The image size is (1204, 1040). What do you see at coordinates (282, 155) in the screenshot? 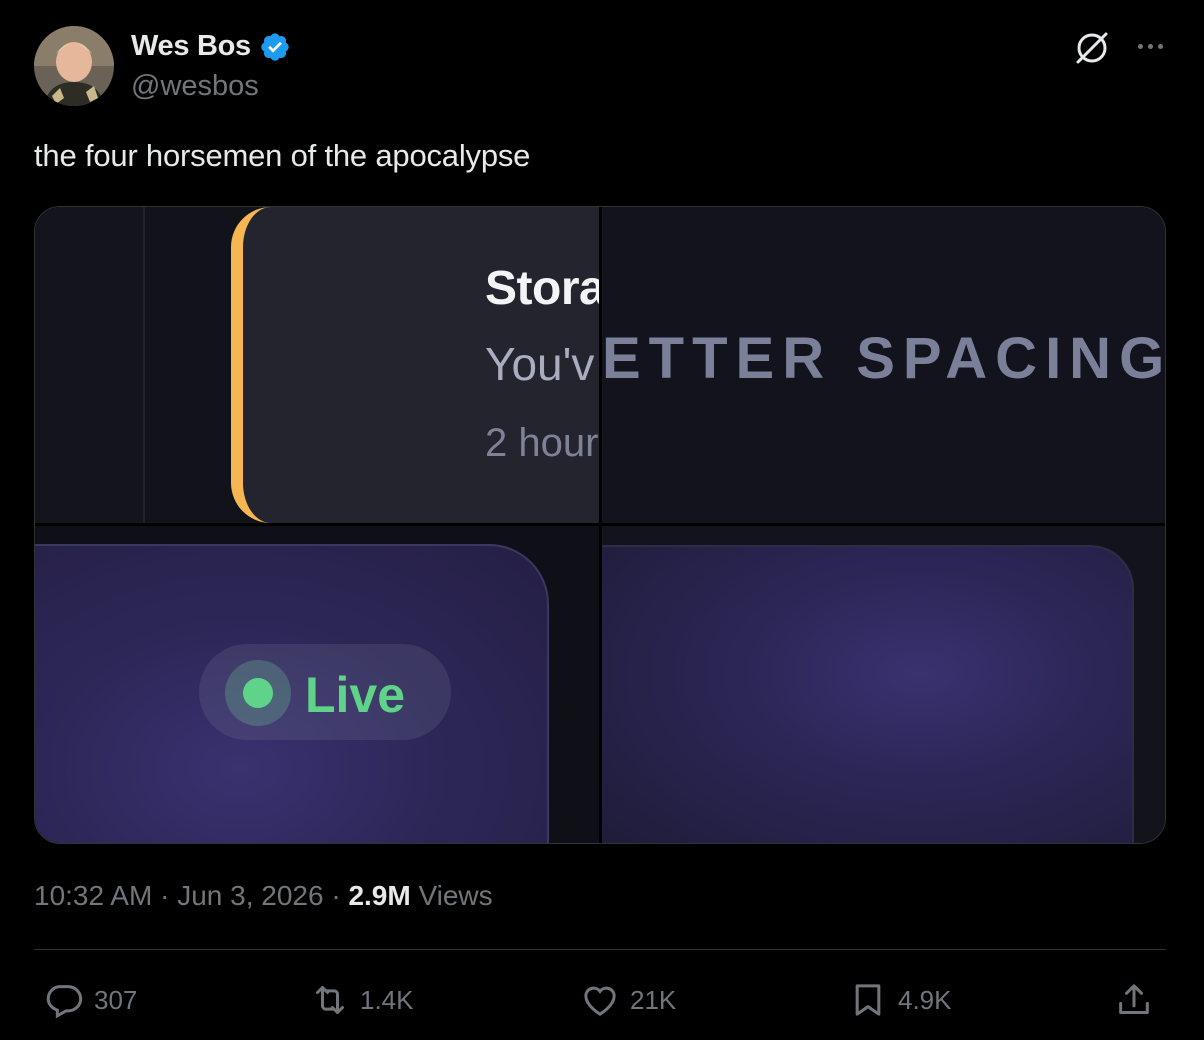
I see `tweet-text: the four horsemen of the apocalypse` at bounding box center [282, 155].